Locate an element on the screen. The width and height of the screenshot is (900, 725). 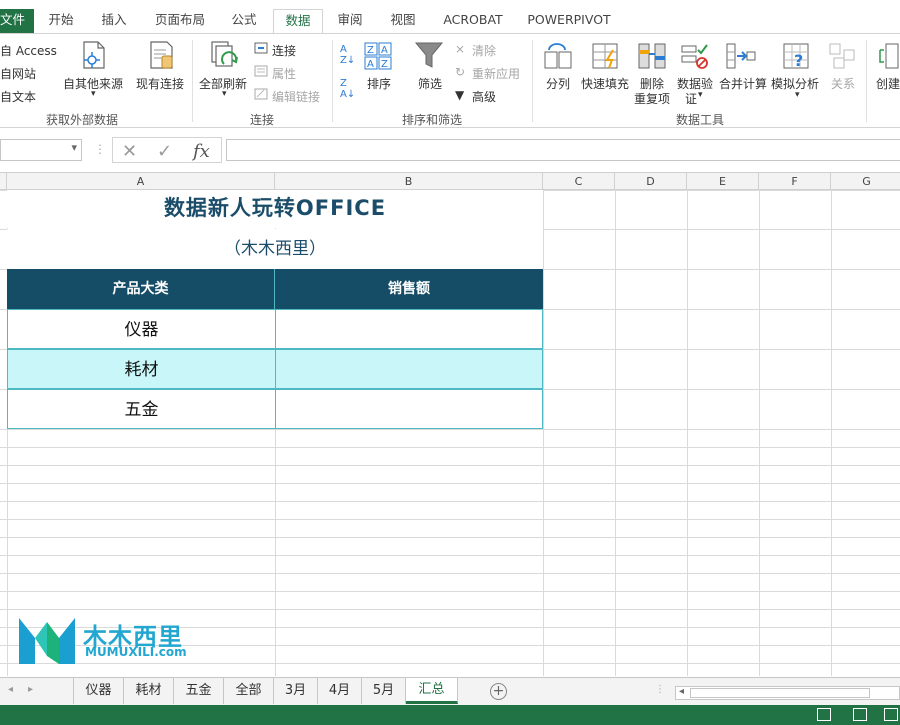
tab-review: 审阅 is located at coordinates (350, 21).